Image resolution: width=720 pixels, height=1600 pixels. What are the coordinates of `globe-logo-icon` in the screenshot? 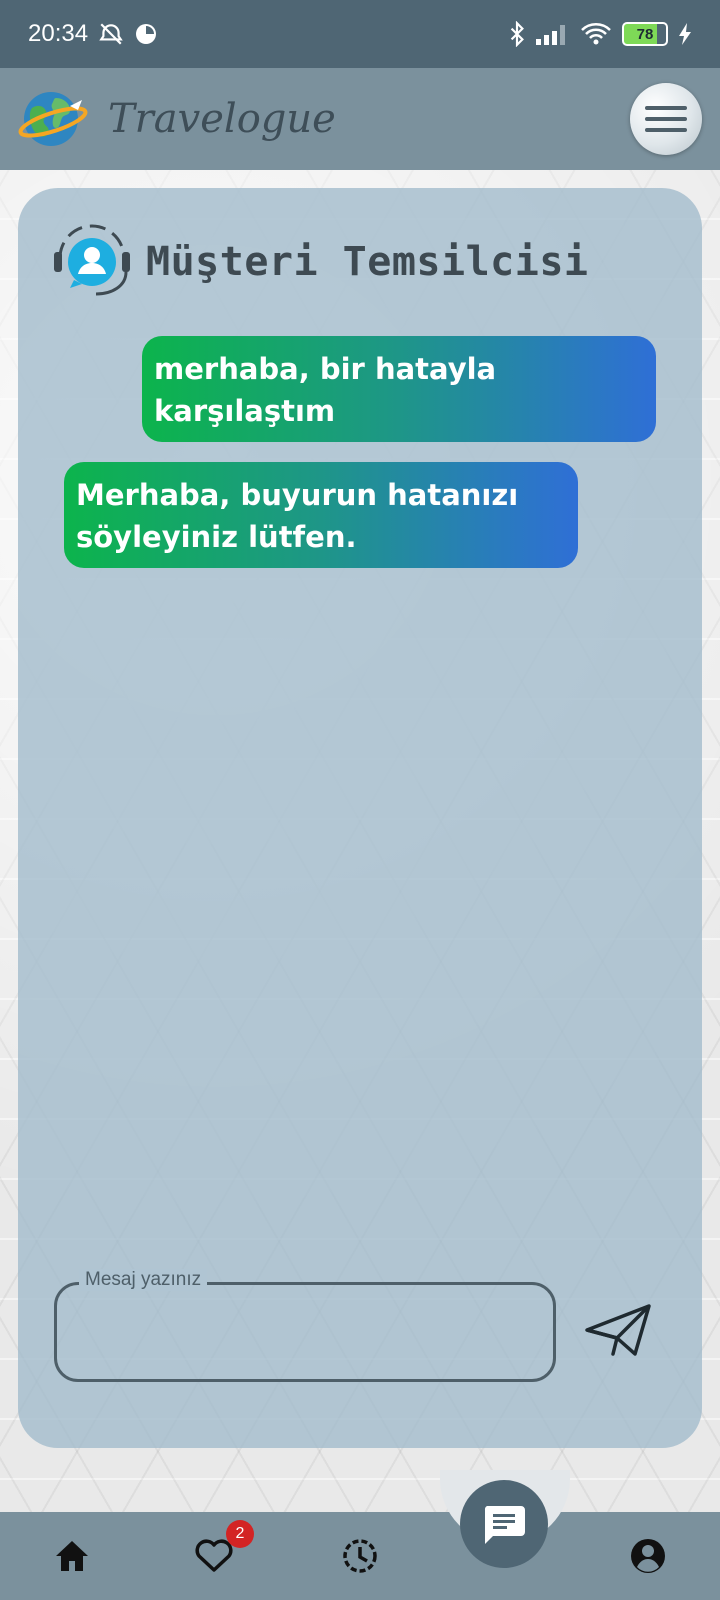 It's located at (53, 119).